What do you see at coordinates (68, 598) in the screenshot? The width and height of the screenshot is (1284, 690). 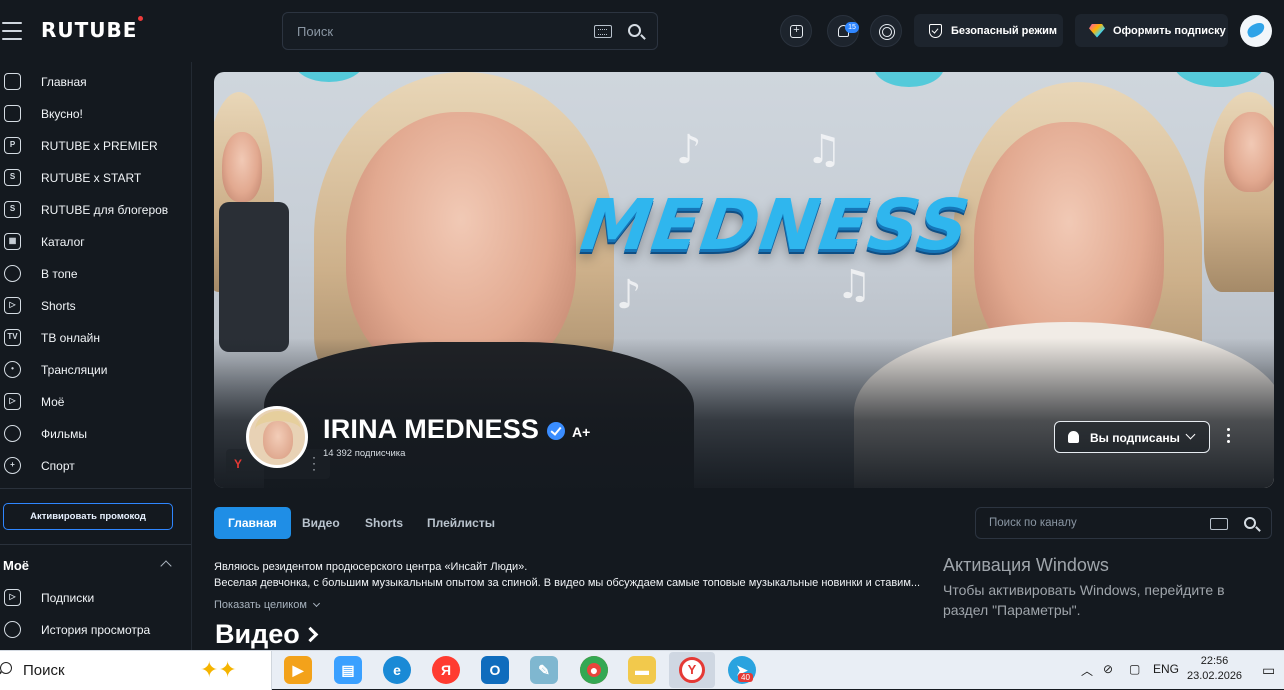 I see `sidebar-item-label: Подписки` at bounding box center [68, 598].